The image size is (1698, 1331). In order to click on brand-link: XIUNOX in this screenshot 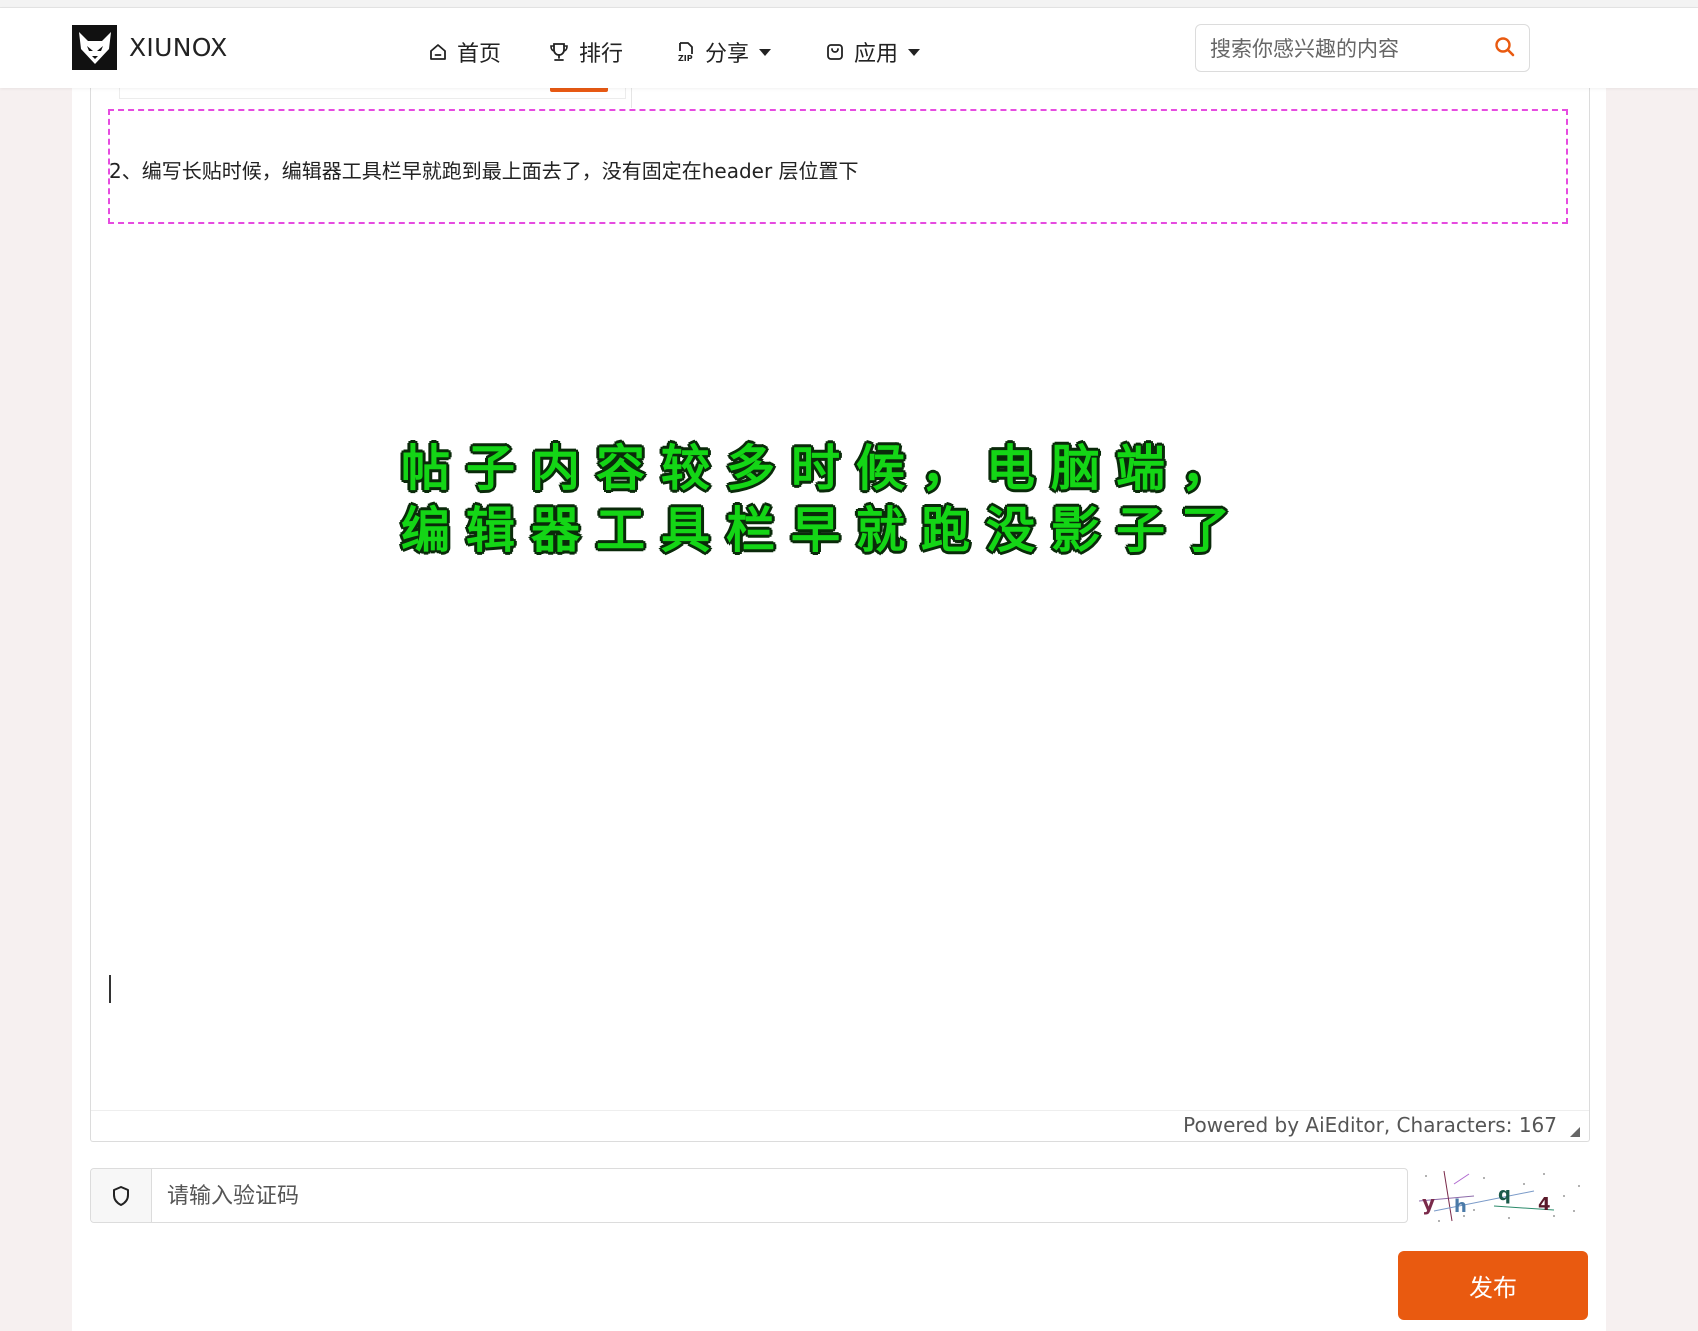, I will do `click(150, 47)`.